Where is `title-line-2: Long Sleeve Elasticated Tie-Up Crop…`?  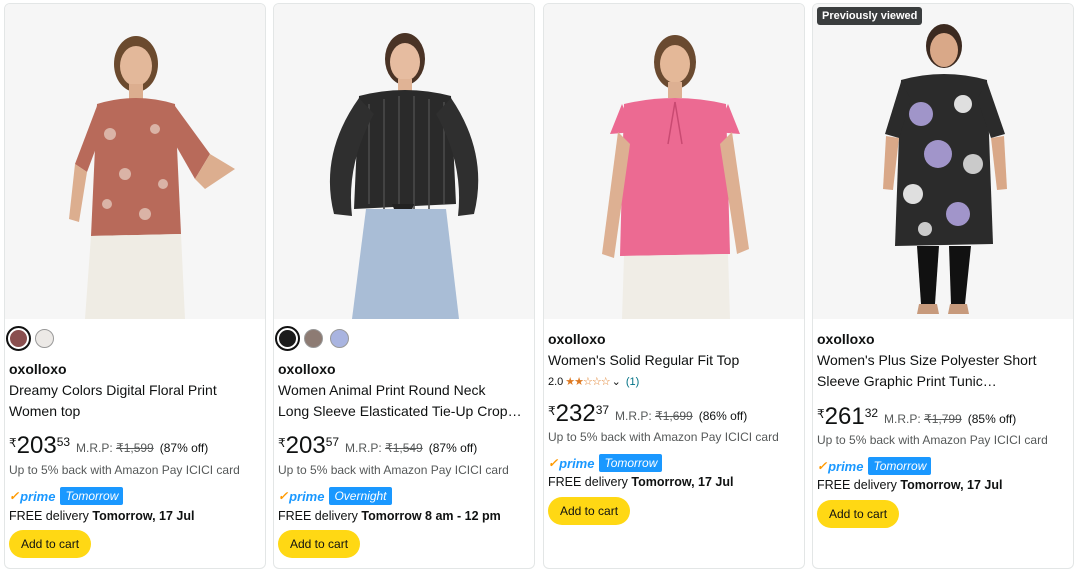
title-line-2: Long Sleeve Elasticated Tie-Up Crop… is located at coordinates (400, 411).